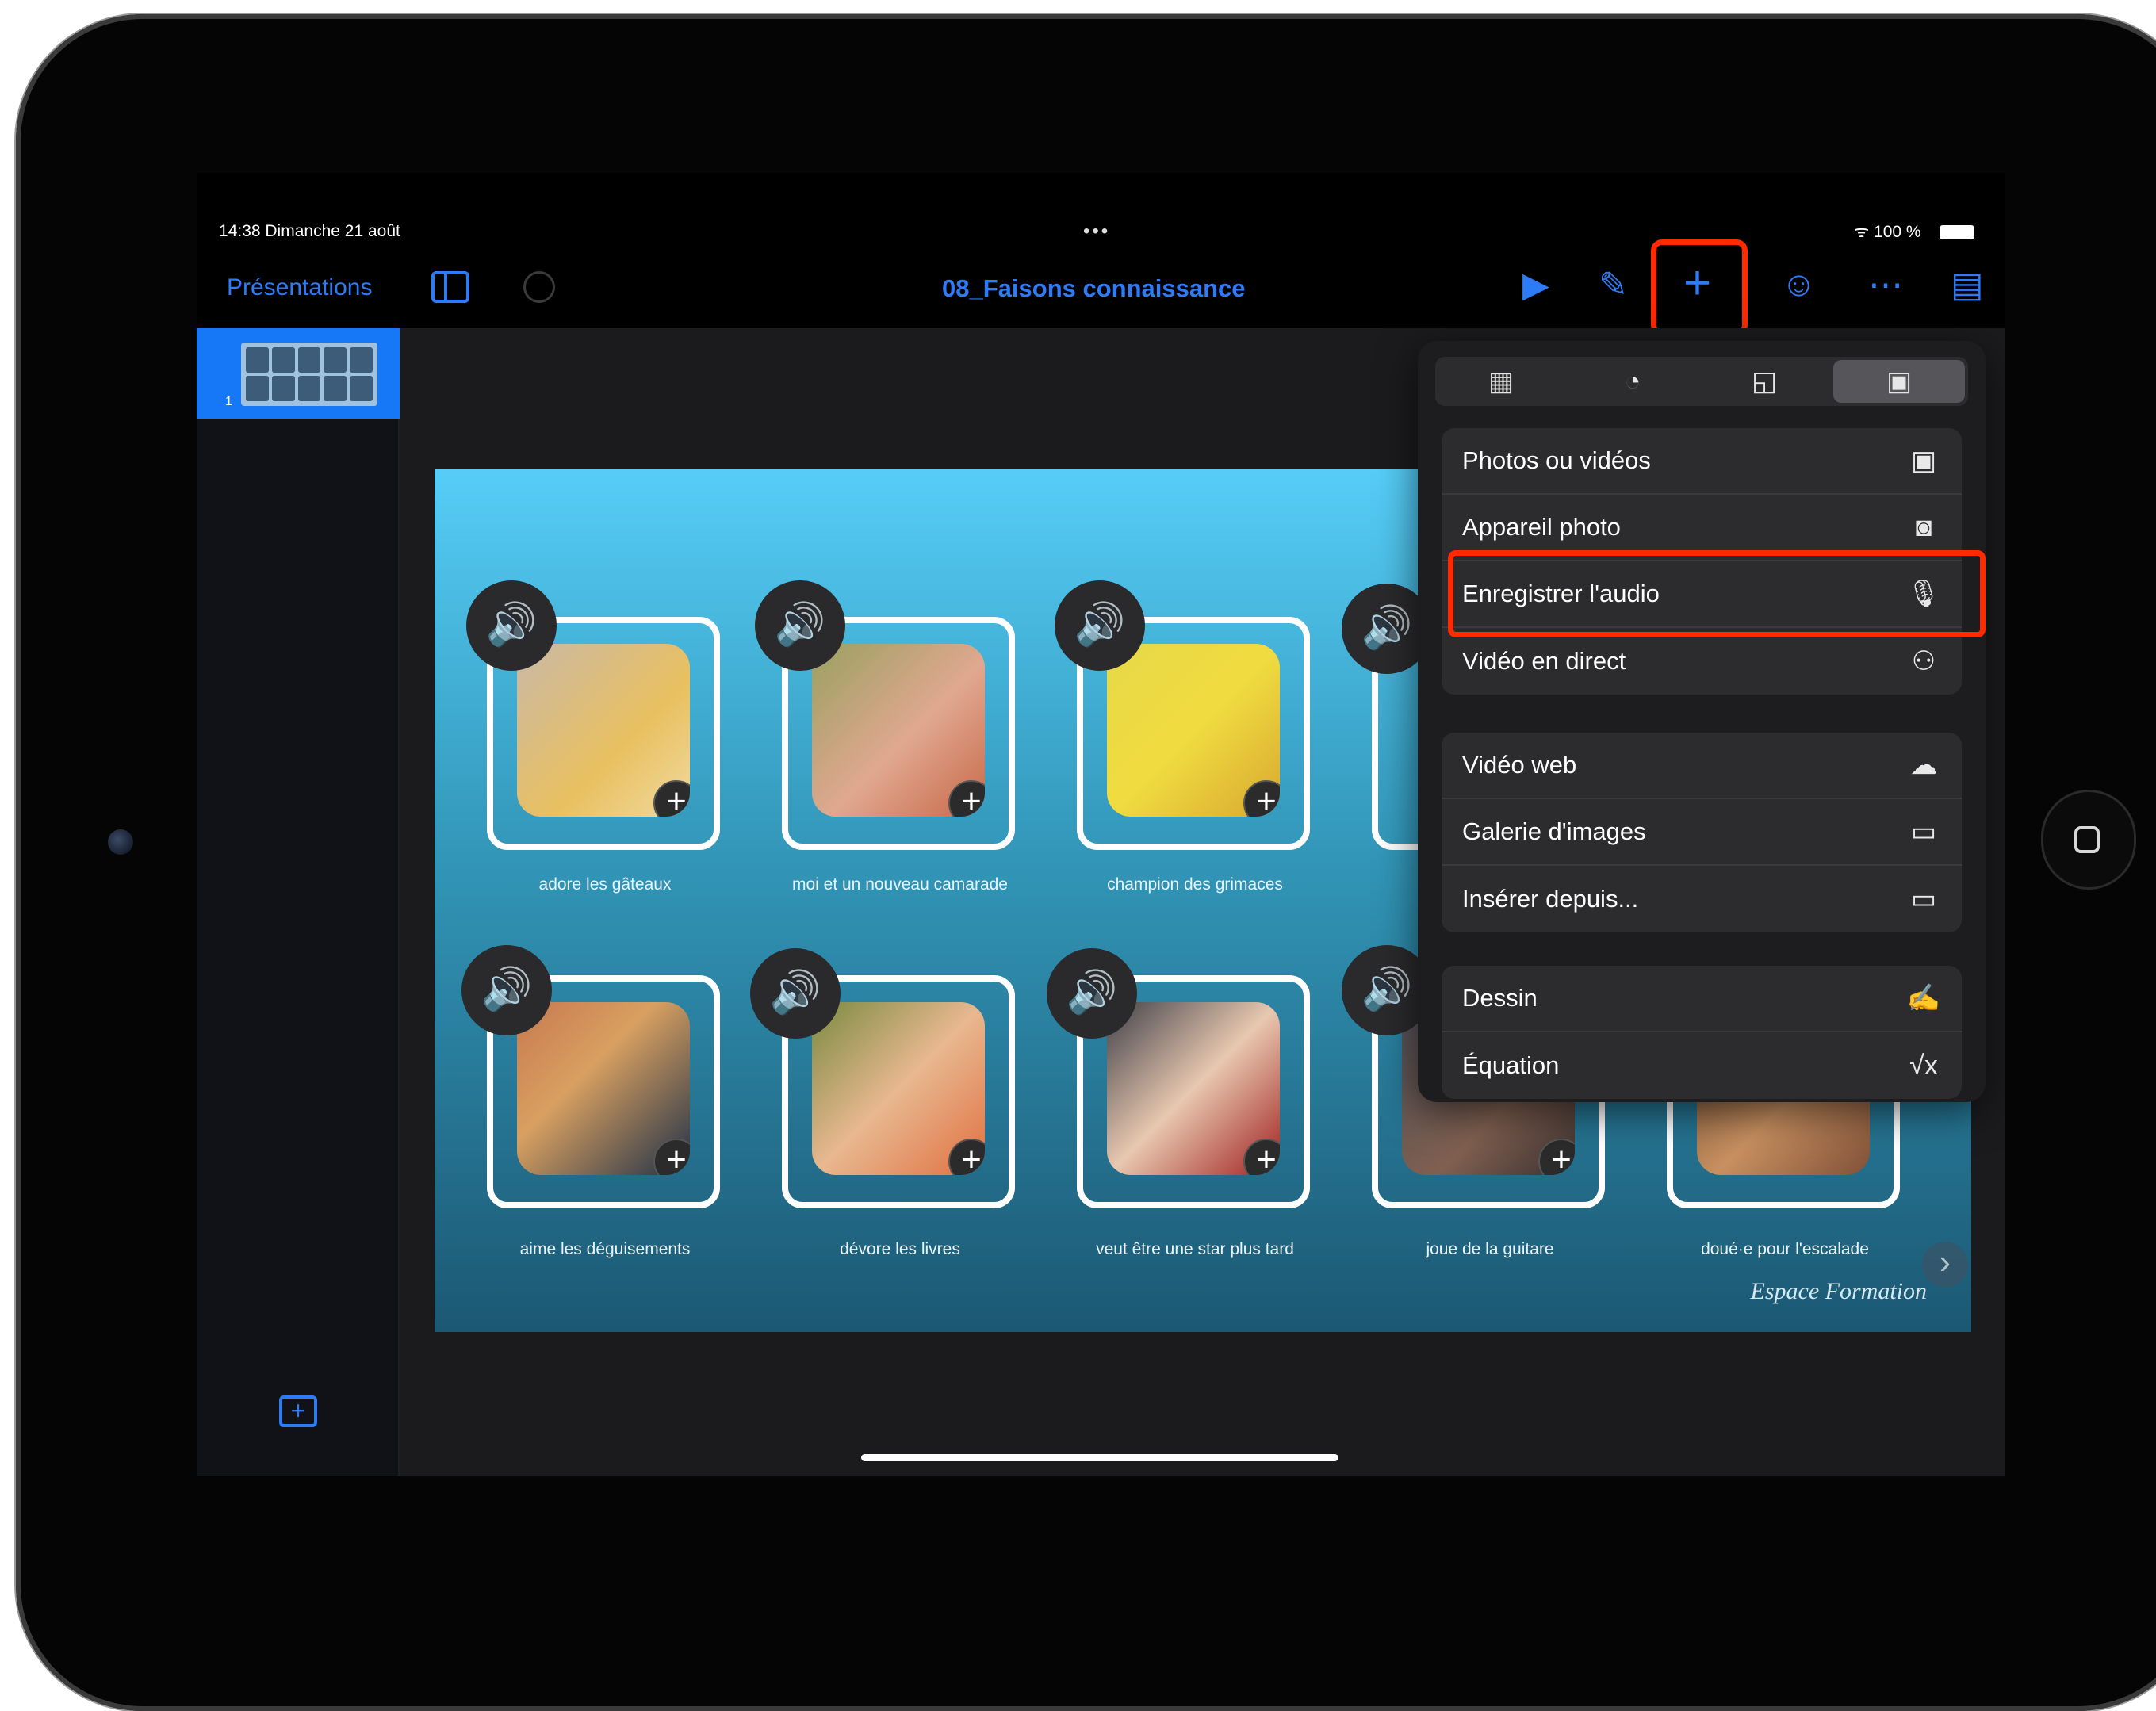 This screenshot has width=2156, height=1711. Describe the element at coordinates (1899, 381) in the screenshot. I see `media-icon: ▣` at that location.